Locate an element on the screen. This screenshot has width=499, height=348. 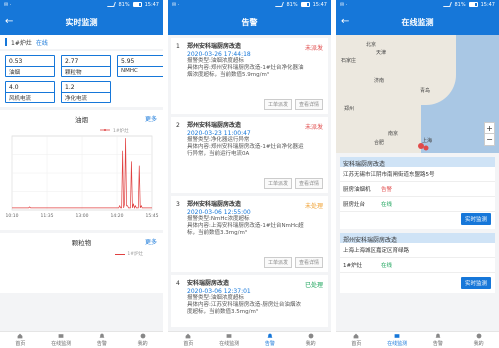
x-tick-label: 13:00 is located at coordinates (82, 216).